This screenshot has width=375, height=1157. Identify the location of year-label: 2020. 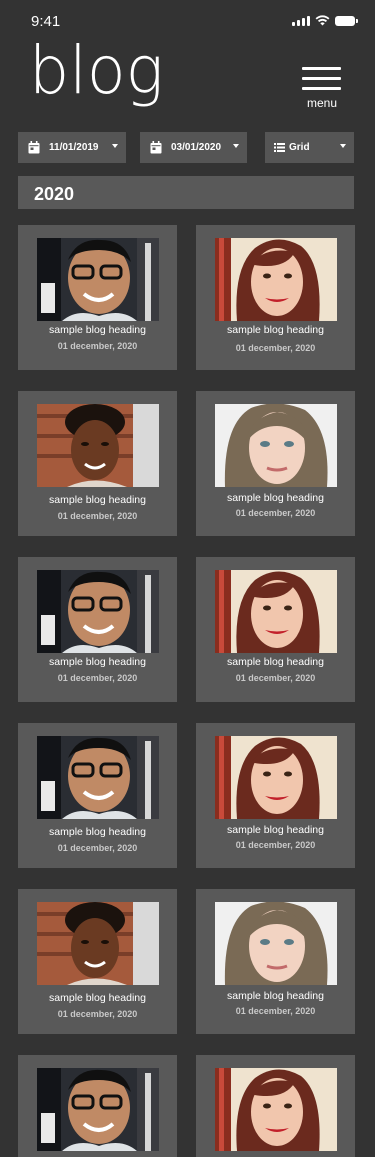
(54, 194).